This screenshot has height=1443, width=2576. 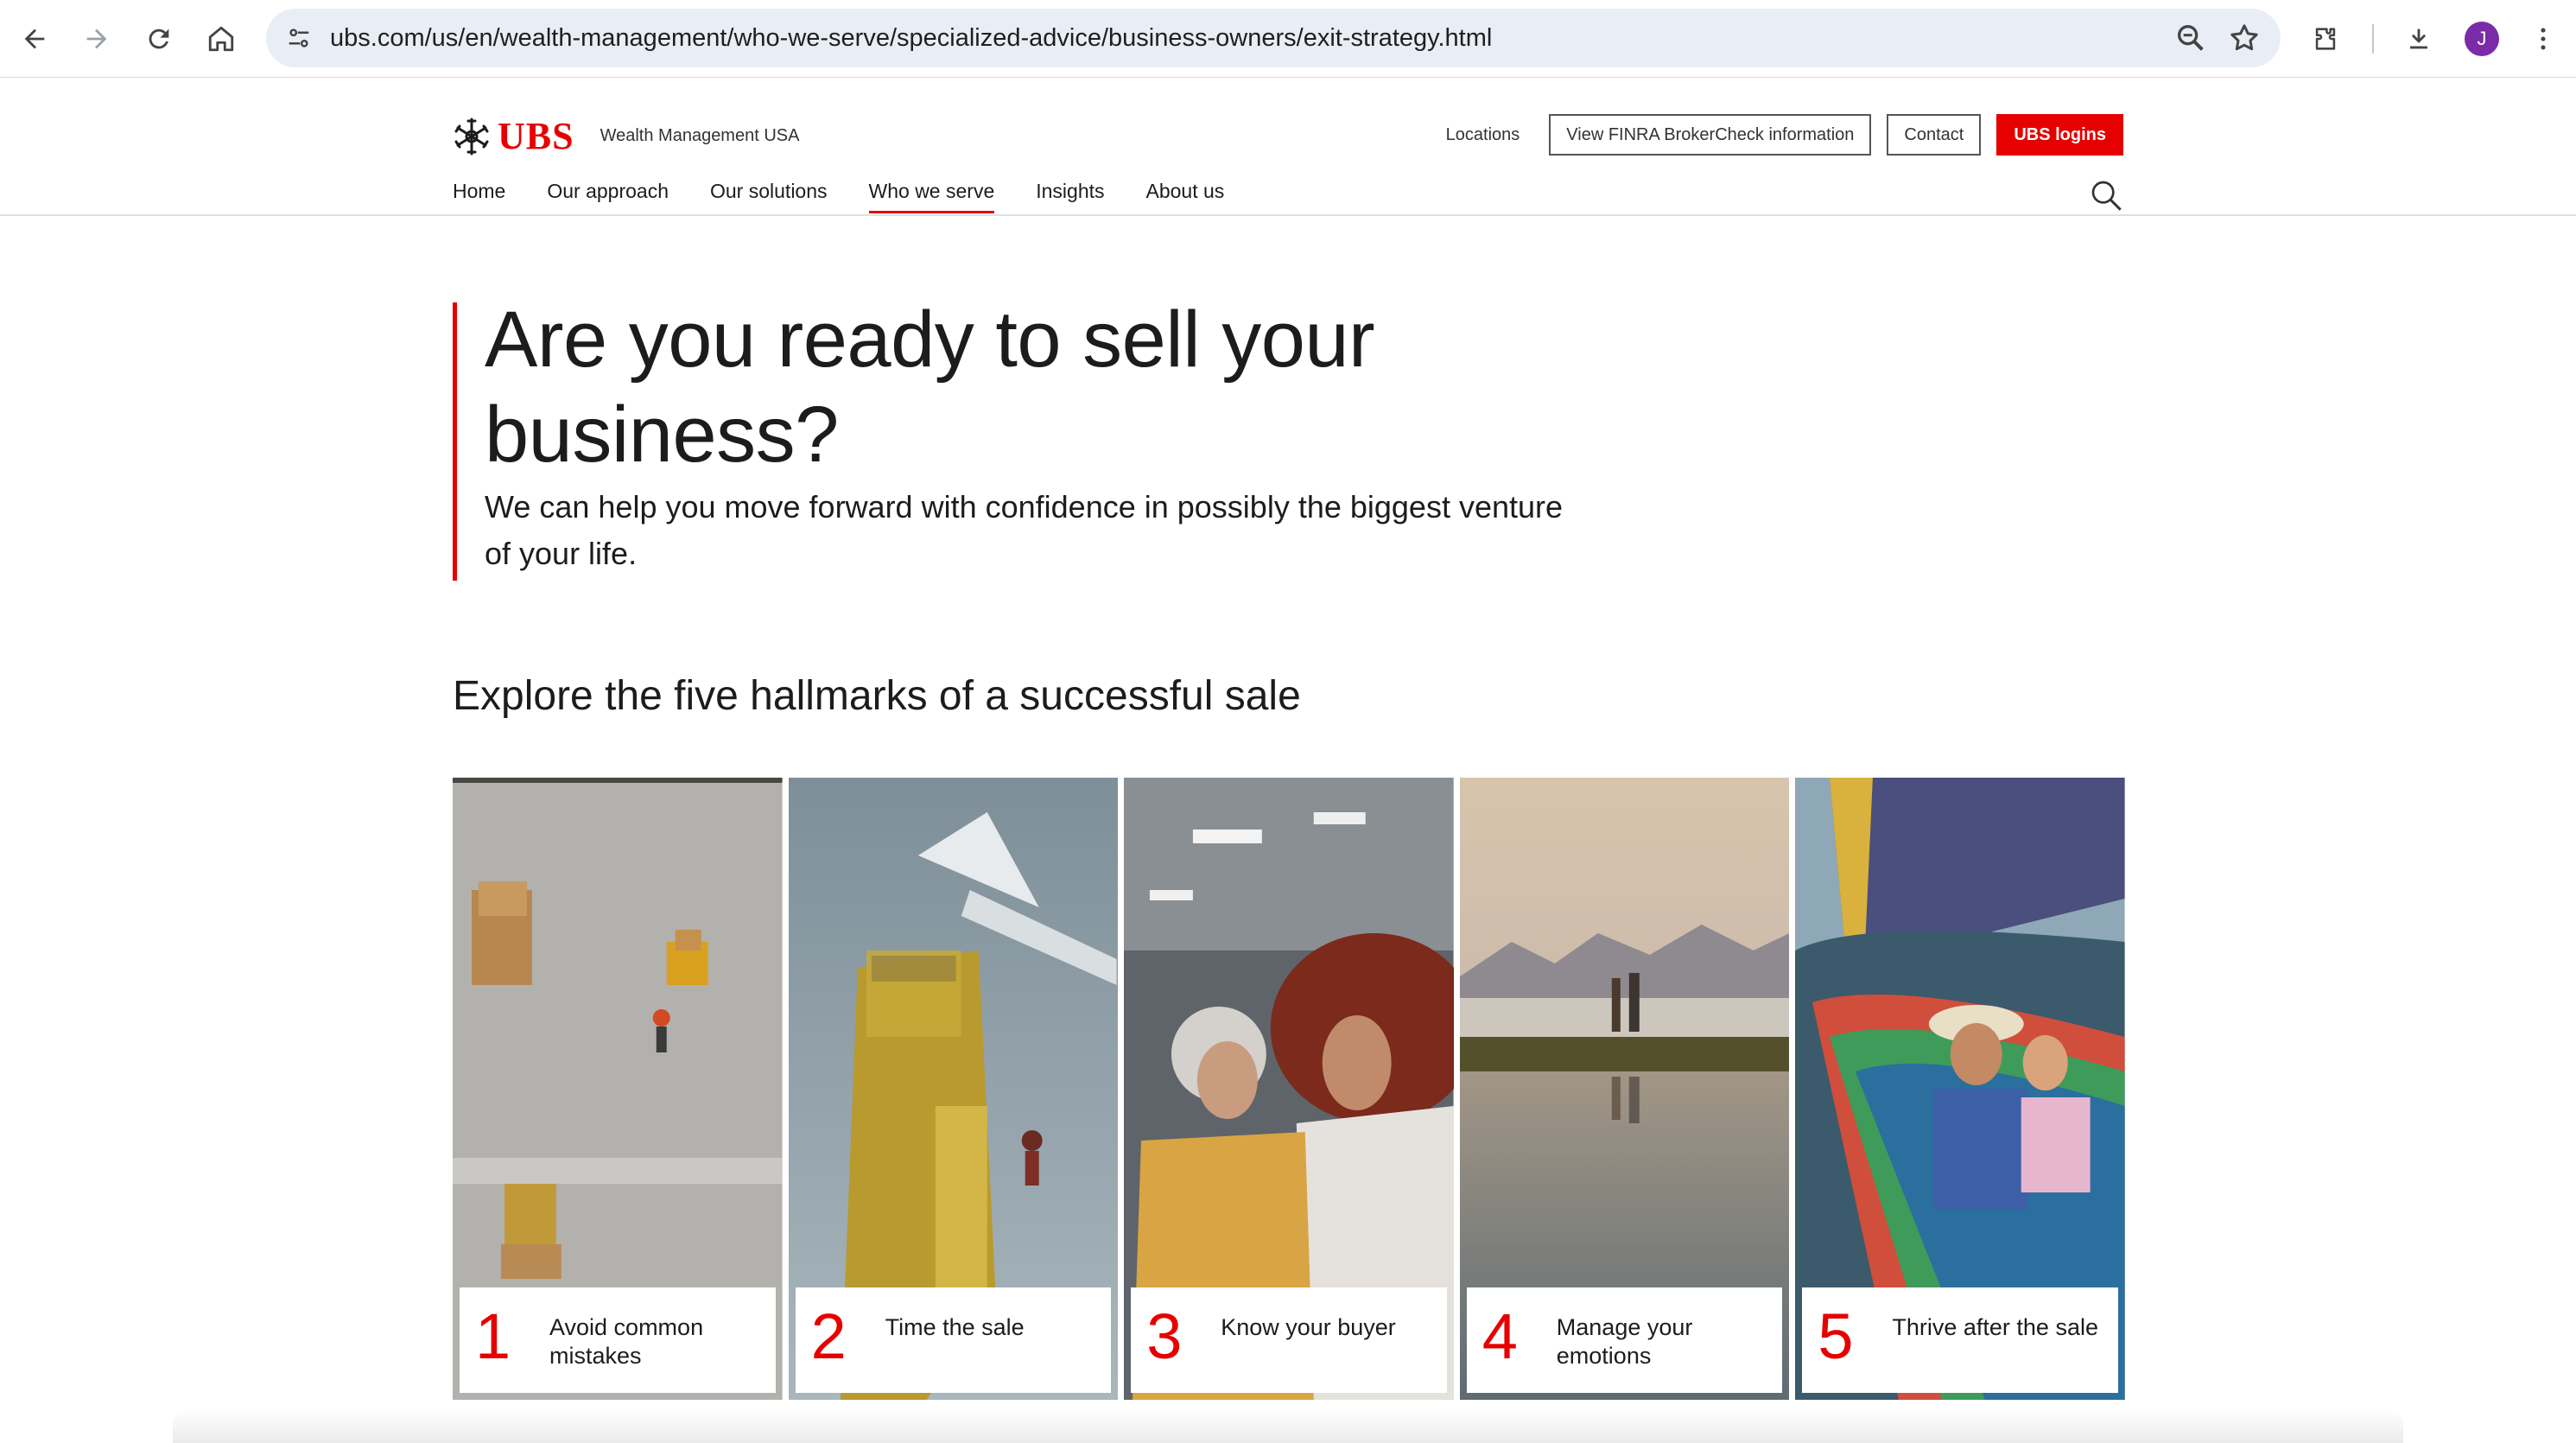 I want to click on ubs-keys-icon, so click(x=471, y=137).